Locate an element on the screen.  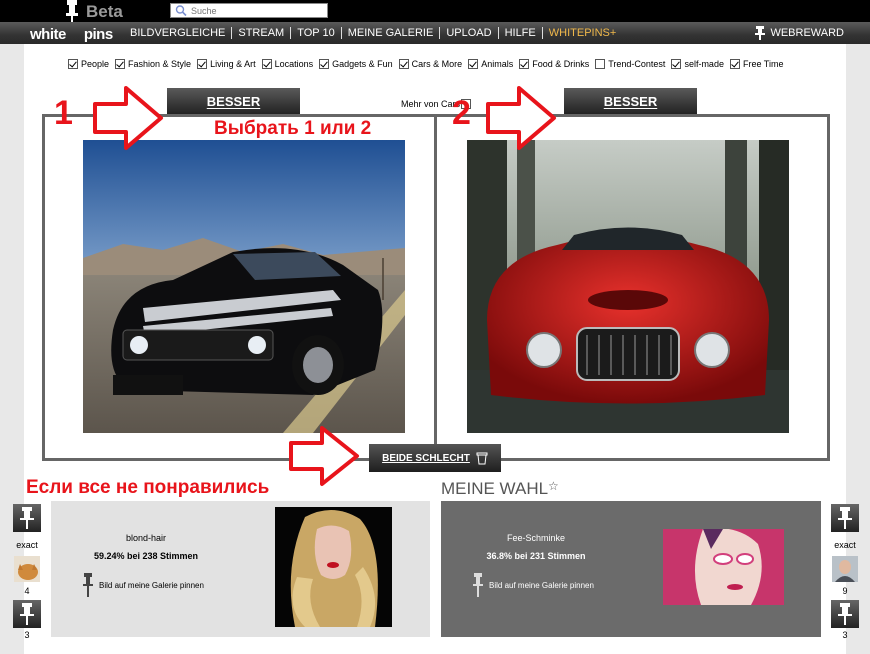
compare-divider is located at coordinates (435, 287).